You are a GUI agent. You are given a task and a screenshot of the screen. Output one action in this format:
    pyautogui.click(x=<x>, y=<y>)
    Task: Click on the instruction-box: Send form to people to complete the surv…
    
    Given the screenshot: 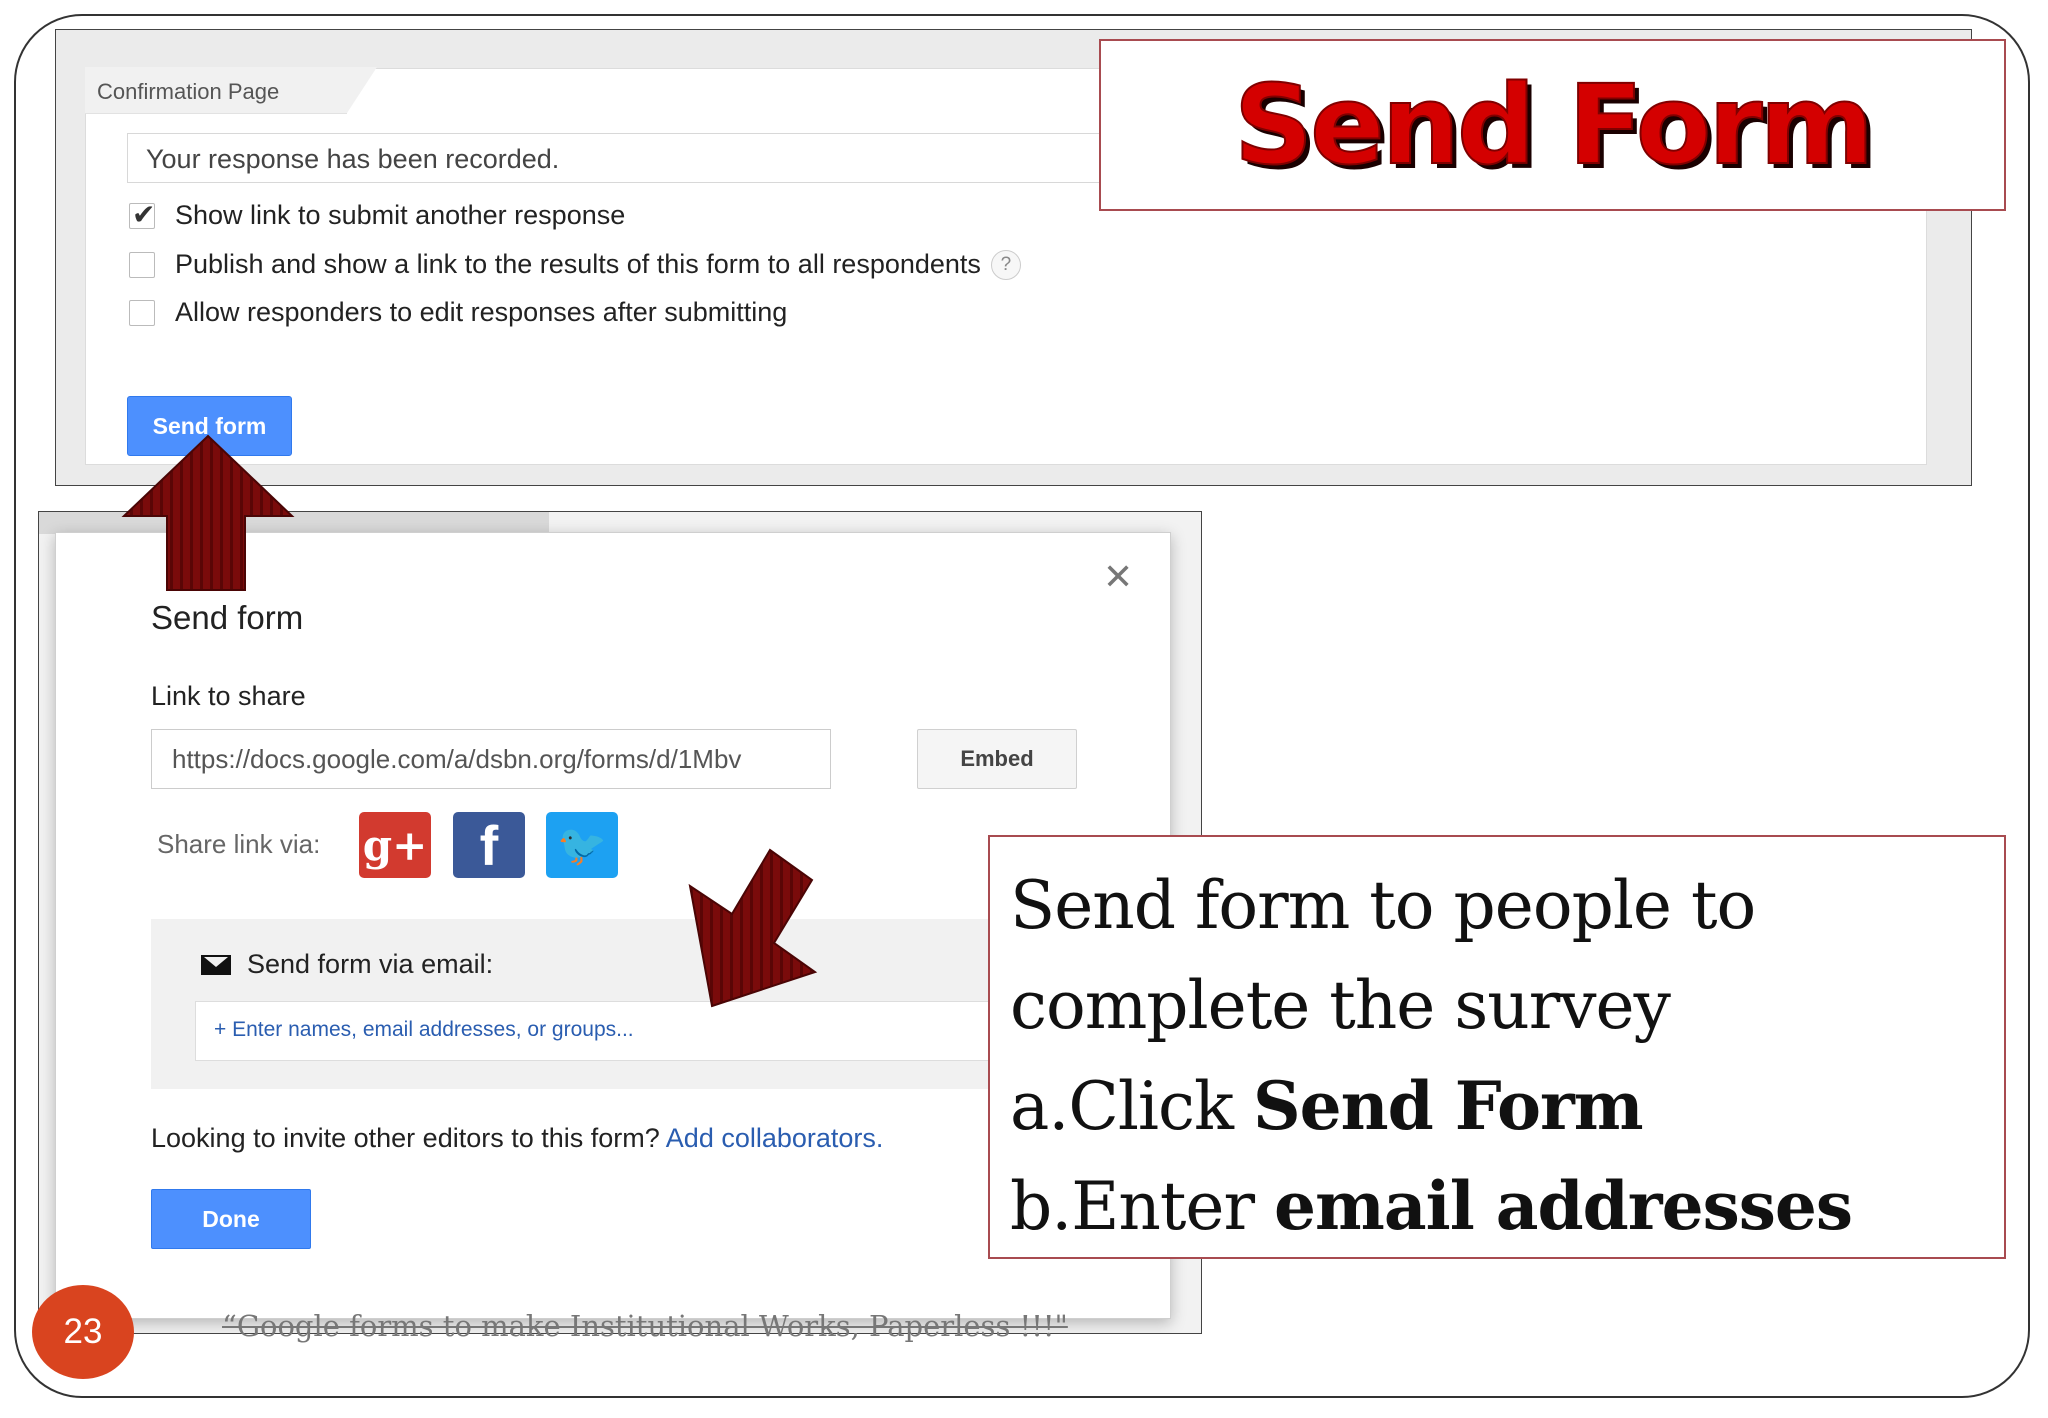 What is the action you would take?
    pyautogui.click(x=1497, y=1047)
    